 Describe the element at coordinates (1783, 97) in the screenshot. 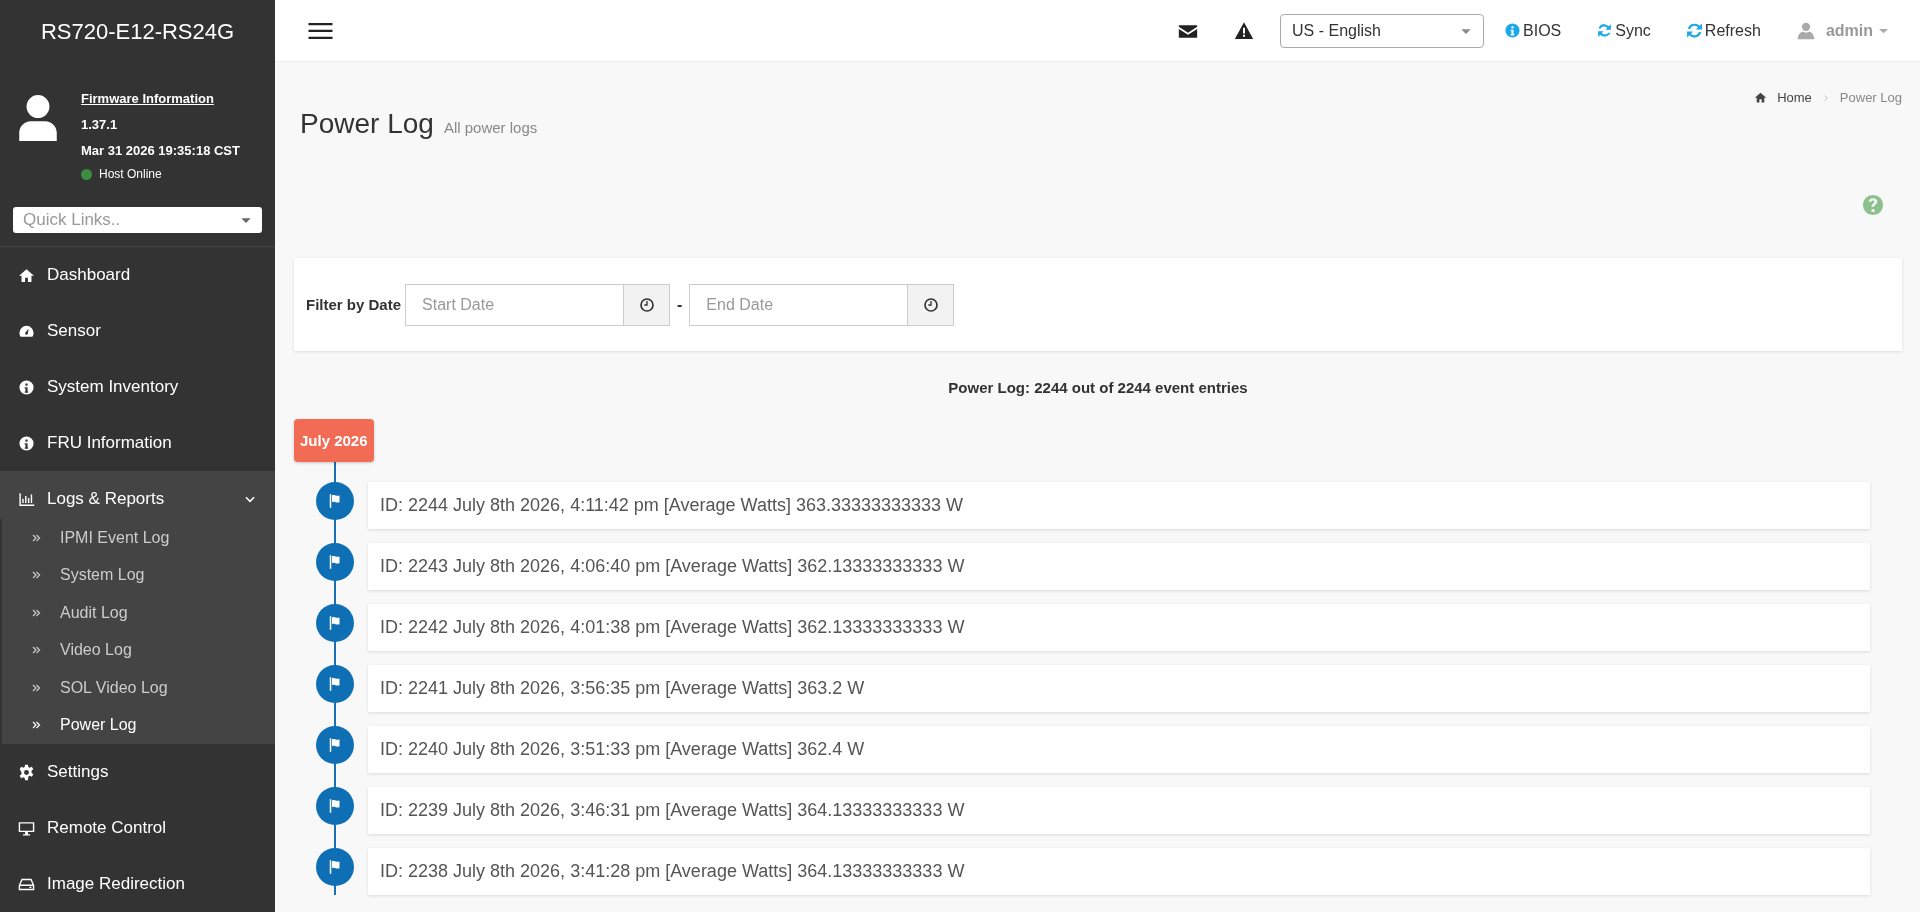

I see `breadcrumb-link: Home` at that location.